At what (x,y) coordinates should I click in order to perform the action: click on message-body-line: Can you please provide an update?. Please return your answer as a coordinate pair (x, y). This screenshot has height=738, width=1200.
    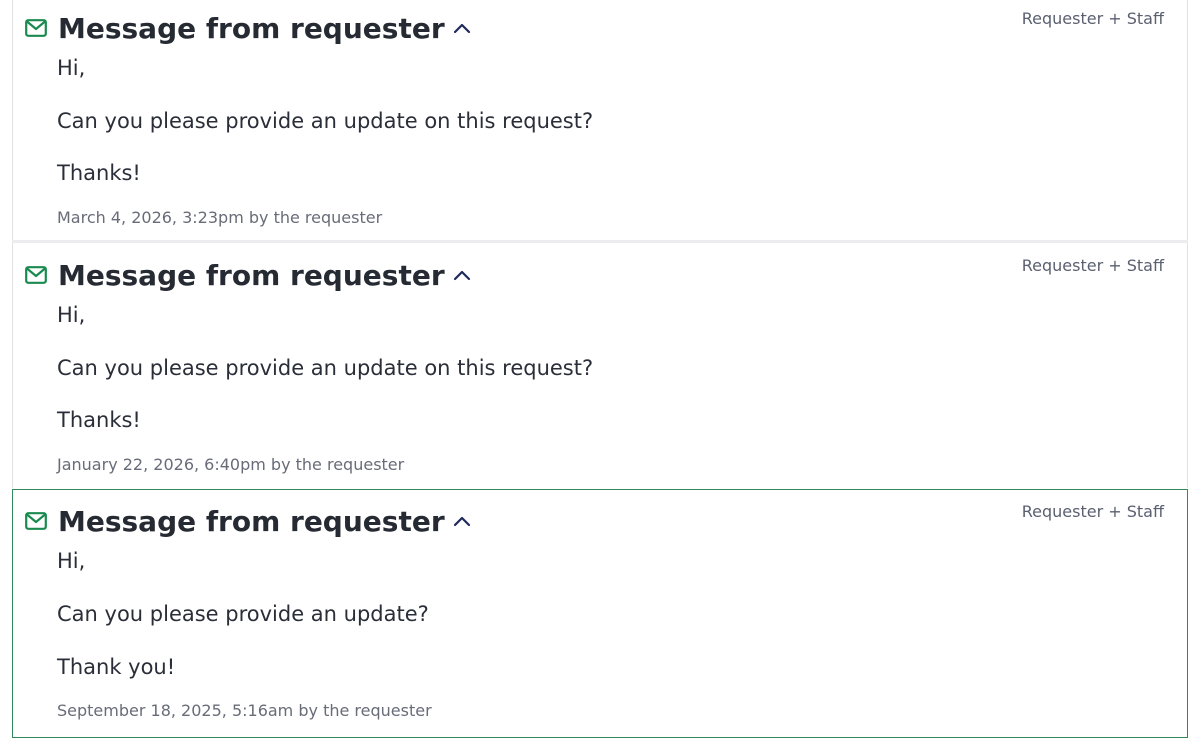
    Looking at the image, I should click on (243, 614).